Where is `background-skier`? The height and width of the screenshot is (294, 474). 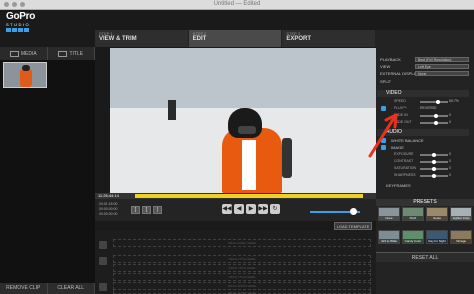 background-skier is located at coordinates (172, 110).